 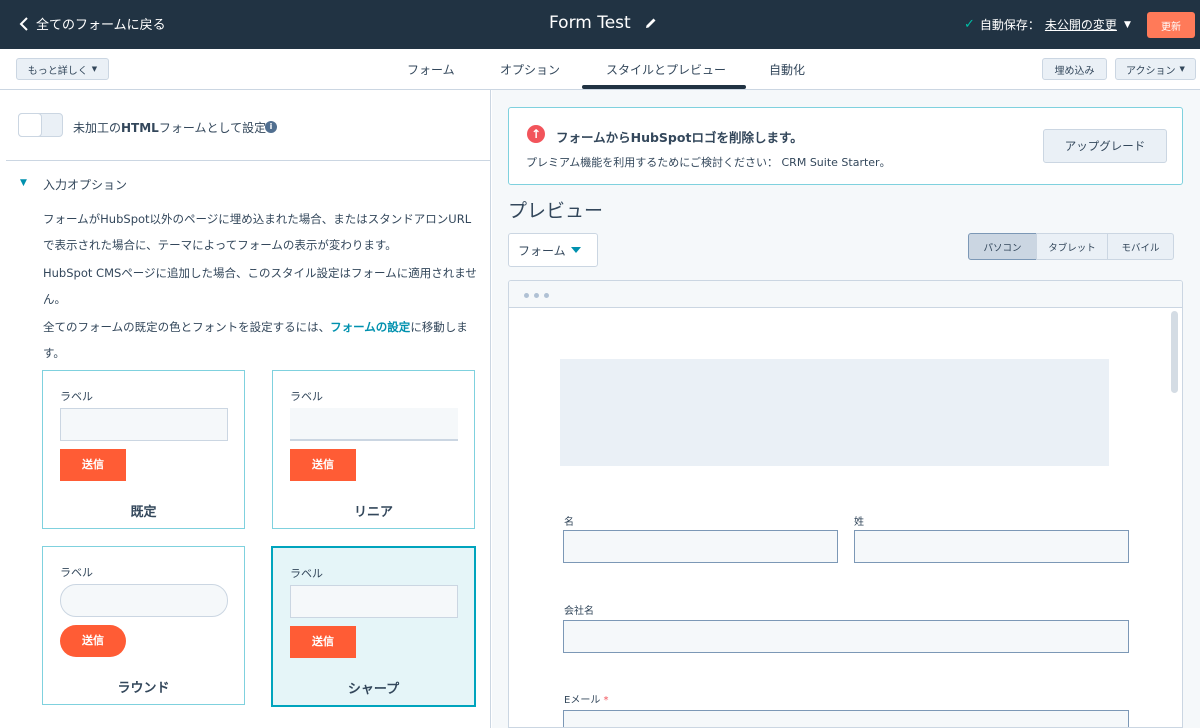 What do you see at coordinates (1140, 246) in the screenshot?
I see `device-mobile-button: モバイル` at bounding box center [1140, 246].